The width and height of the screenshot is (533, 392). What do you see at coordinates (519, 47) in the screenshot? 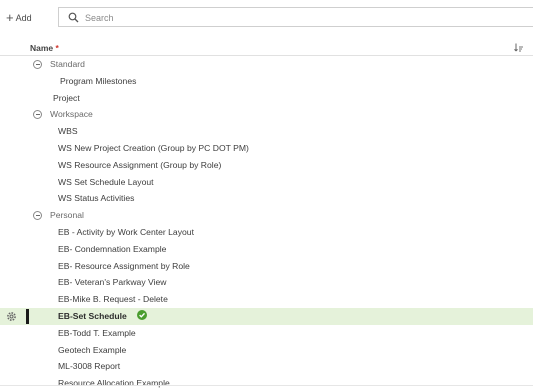
I see `sort-icon` at bounding box center [519, 47].